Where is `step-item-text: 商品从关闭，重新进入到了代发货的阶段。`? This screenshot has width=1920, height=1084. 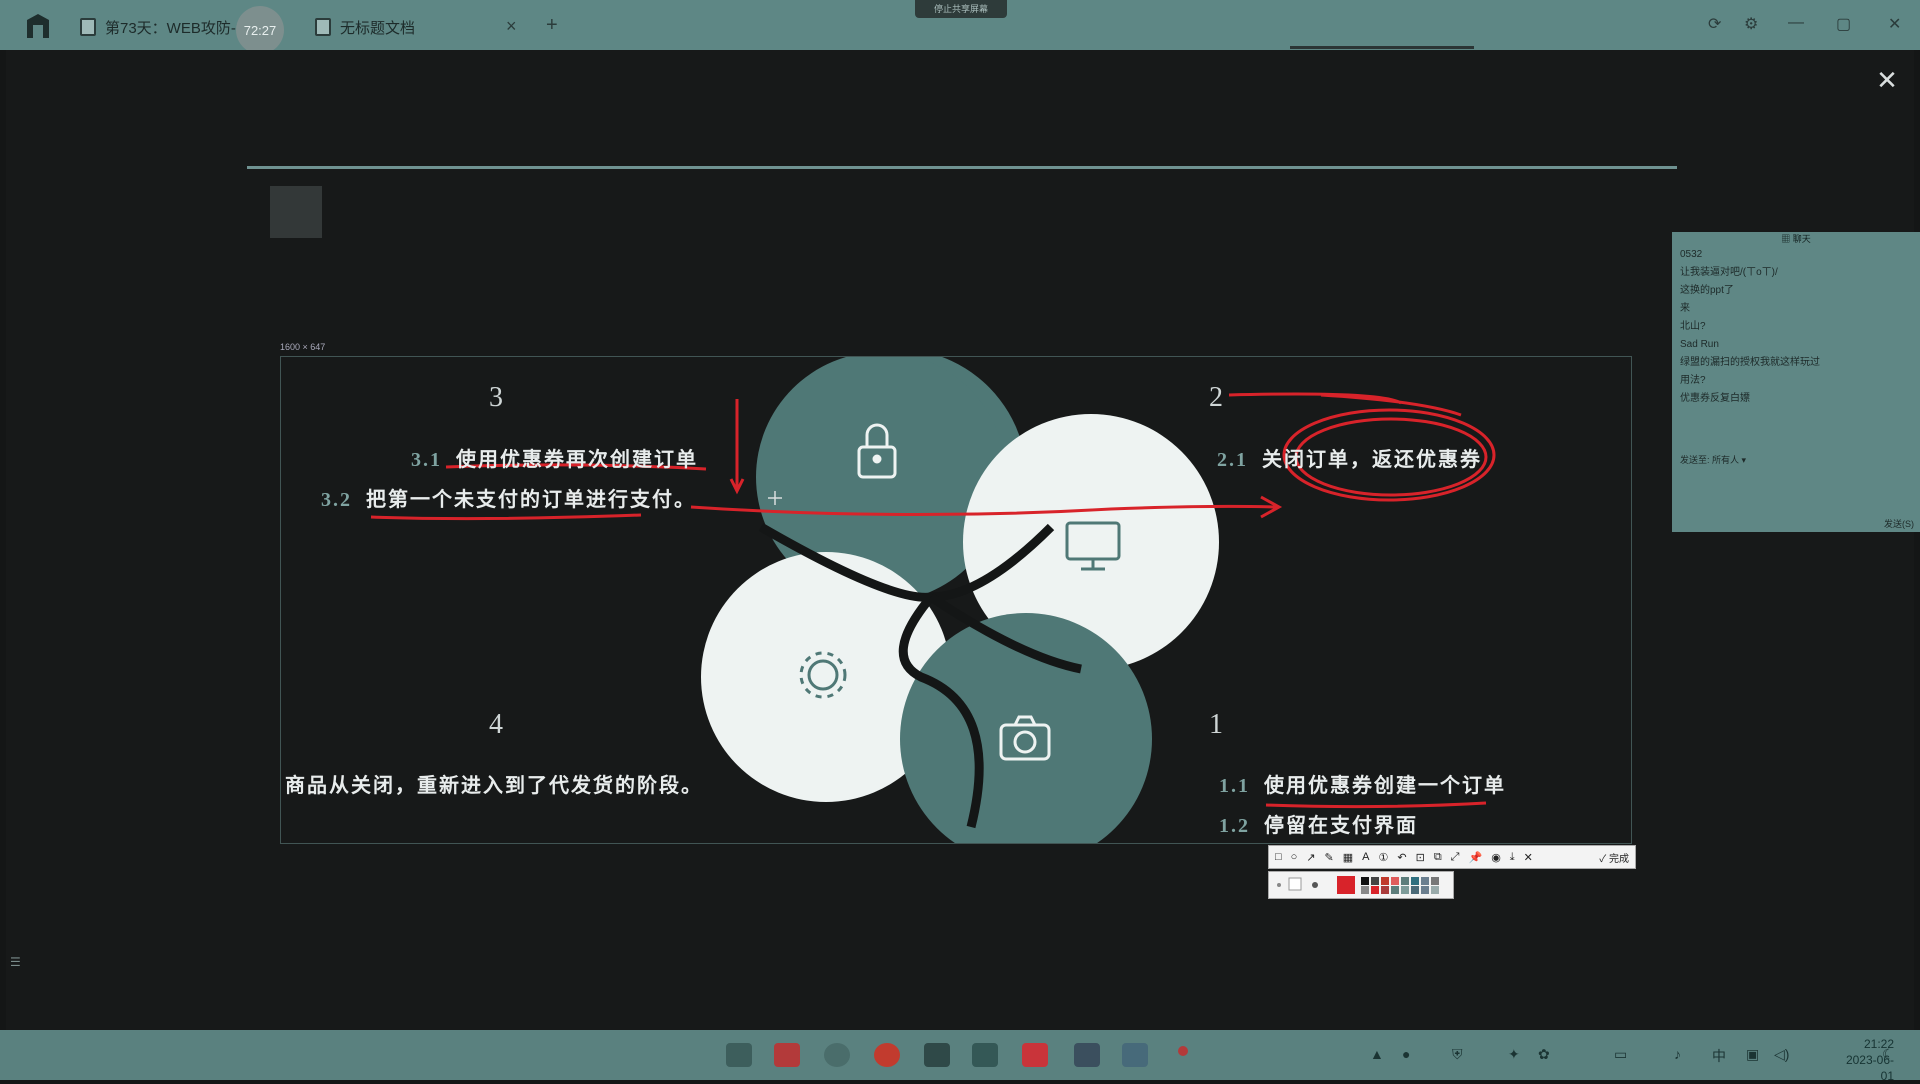 step-item-text: 商品从关闭，重新进入到了代发货的阶段。 is located at coordinates (494, 786).